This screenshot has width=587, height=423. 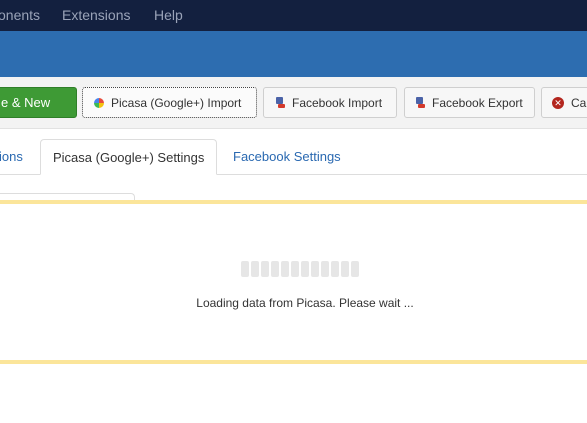 What do you see at coordinates (420, 102) in the screenshot?
I see `facebook-export-icon` at bounding box center [420, 102].